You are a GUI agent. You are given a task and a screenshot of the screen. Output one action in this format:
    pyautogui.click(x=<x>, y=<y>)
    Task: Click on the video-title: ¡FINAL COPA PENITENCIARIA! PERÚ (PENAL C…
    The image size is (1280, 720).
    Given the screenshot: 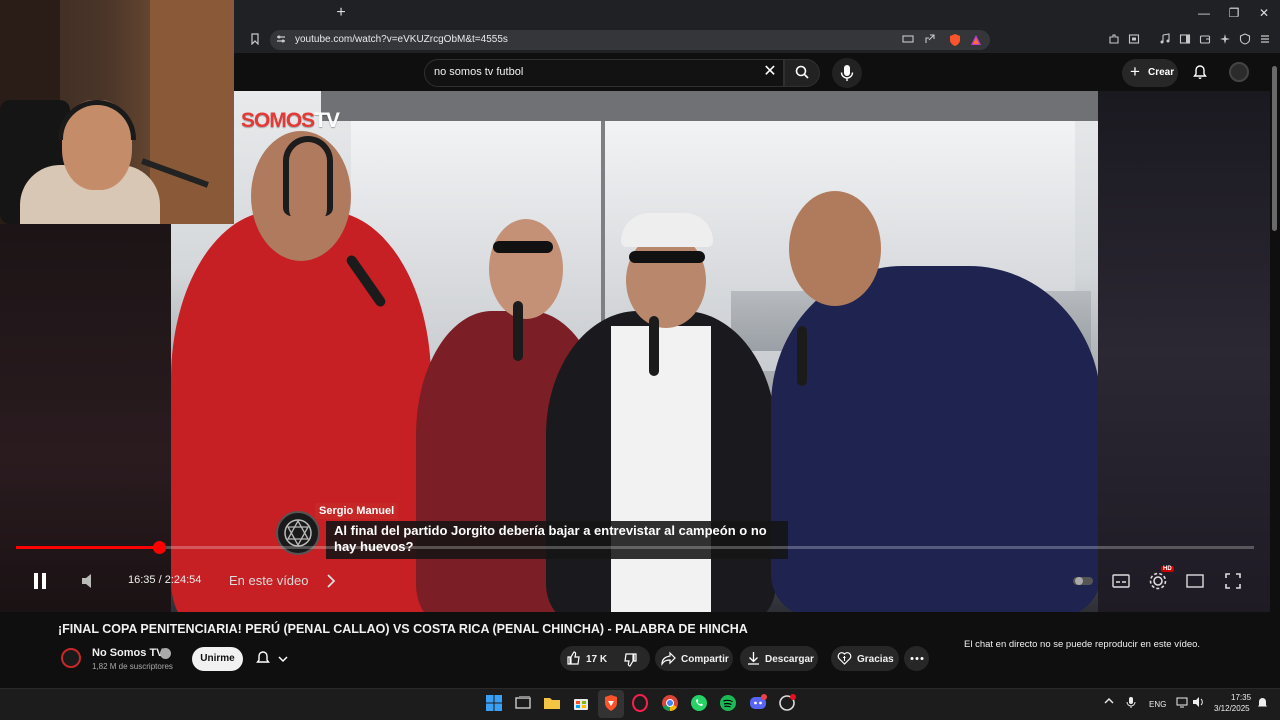 What is the action you would take?
    pyautogui.click(x=403, y=629)
    